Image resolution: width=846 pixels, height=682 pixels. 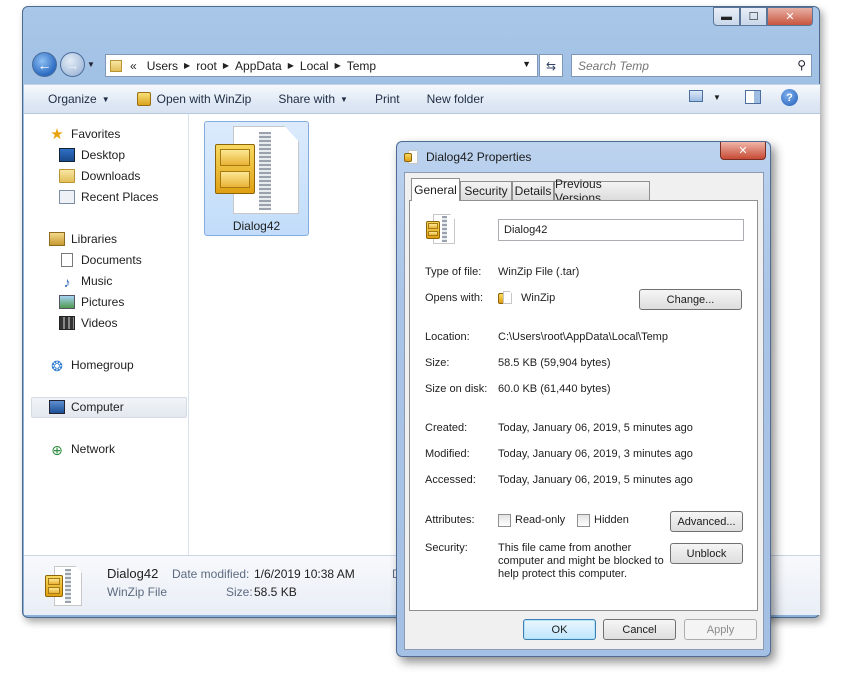 I want to click on music-icon: ♪, so click(x=67, y=282).